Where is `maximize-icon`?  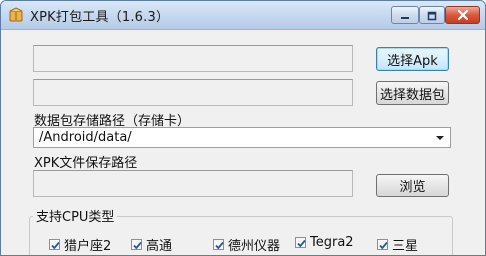 maximize-icon is located at coordinates (432, 15).